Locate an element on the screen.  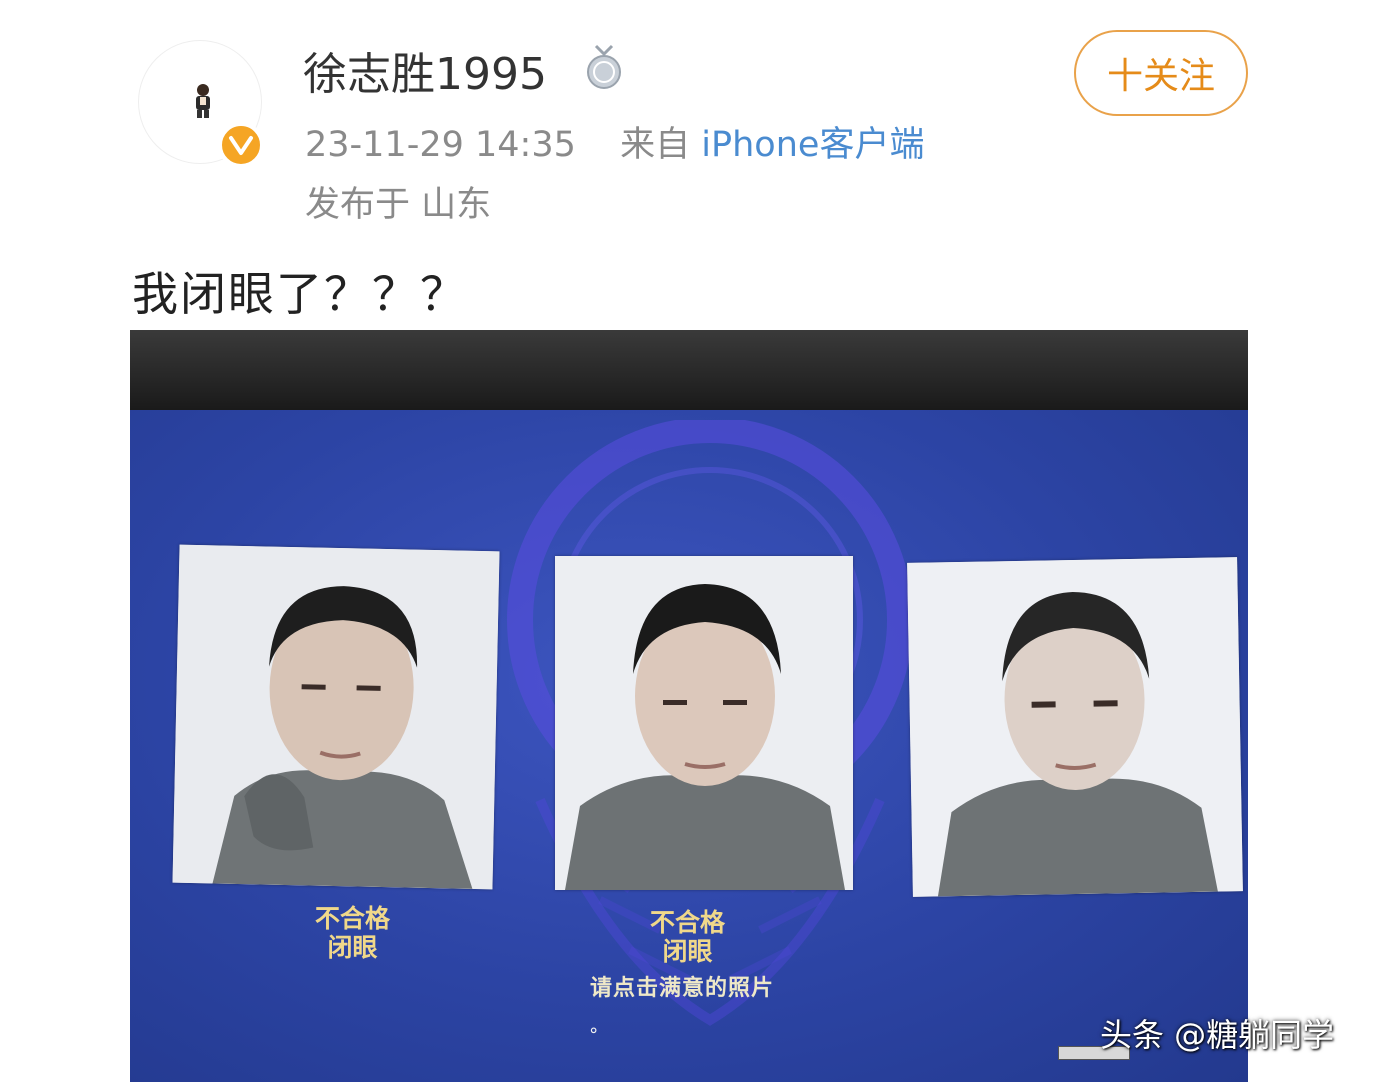
medal-icon is located at coordinates (604, 66).